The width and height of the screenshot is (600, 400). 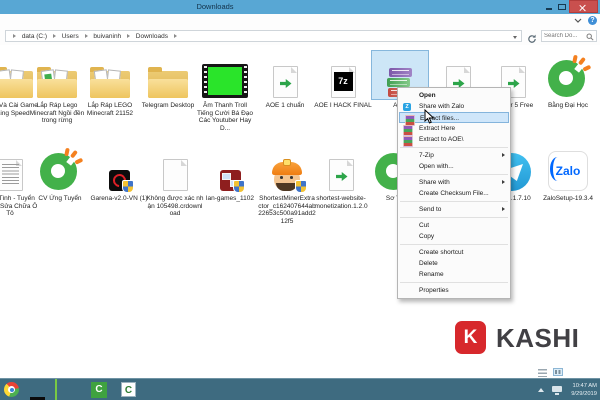 I want to click on taskbar: 10:47 AM 9/29/2019, so click(x=300, y=389).